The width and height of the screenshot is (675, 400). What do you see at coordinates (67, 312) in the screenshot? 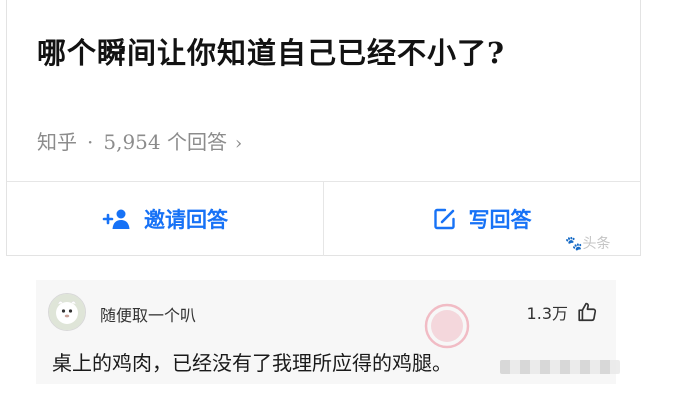
I see `avatar` at bounding box center [67, 312].